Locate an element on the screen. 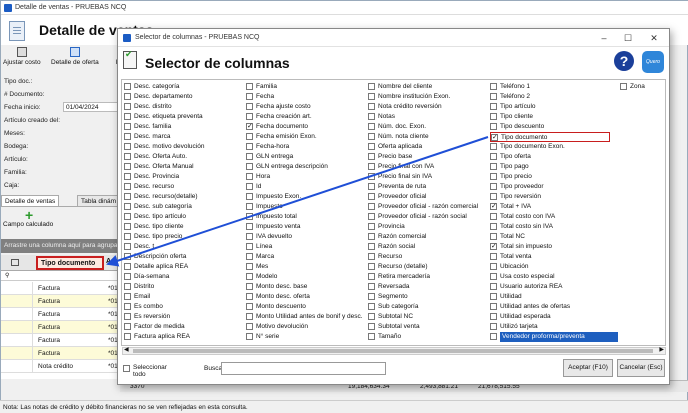 This screenshot has width=688, height=413. column-option: Tipo pago is located at coordinates (550, 167).